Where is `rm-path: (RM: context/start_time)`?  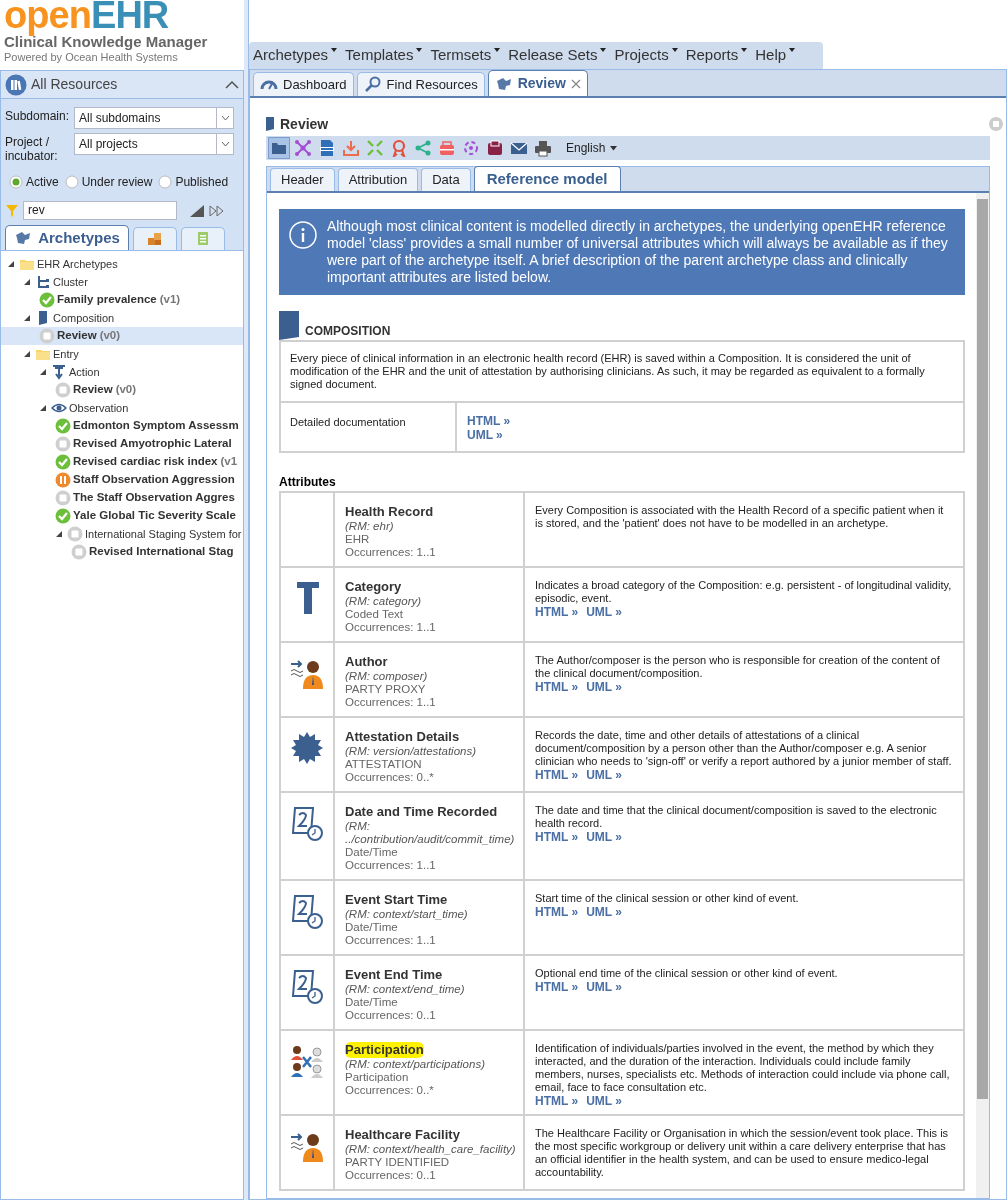 rm-path: (RM: context/start_time) is located at coordinates (406, 914).